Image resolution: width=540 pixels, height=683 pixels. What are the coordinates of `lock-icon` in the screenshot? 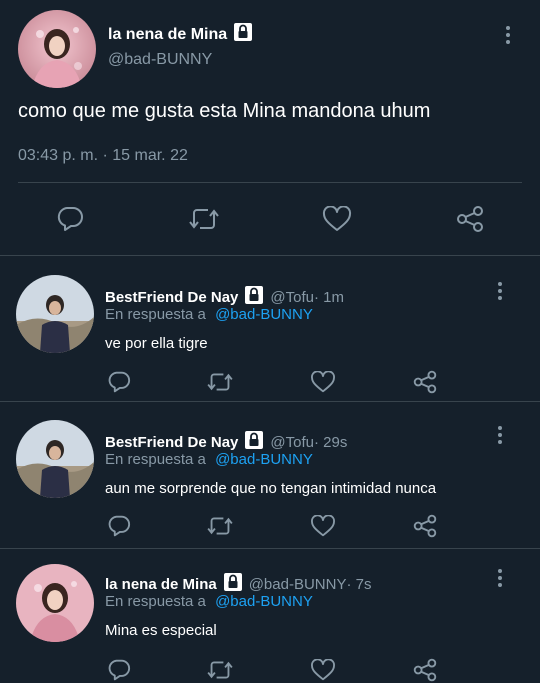 It's located at (243, 34).